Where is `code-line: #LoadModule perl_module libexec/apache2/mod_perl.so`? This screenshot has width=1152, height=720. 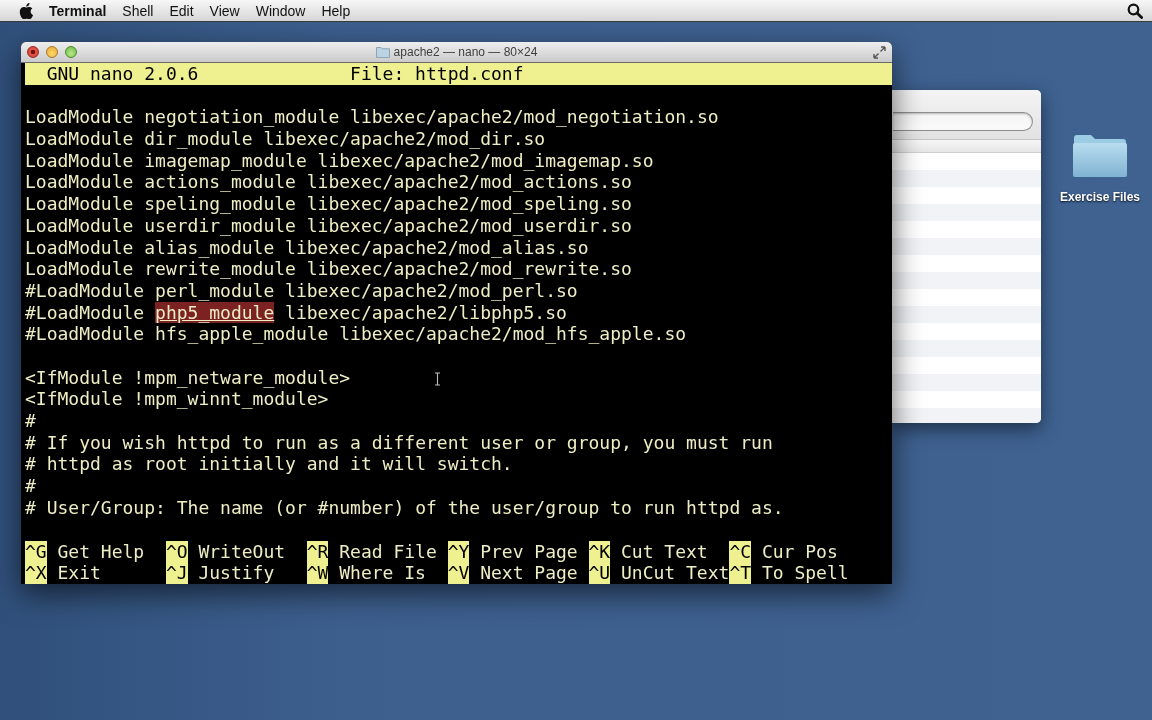 code-line: #LoadModule perl_module libexec/apache2/mod_perl.so is located at coordinates (301, 290).